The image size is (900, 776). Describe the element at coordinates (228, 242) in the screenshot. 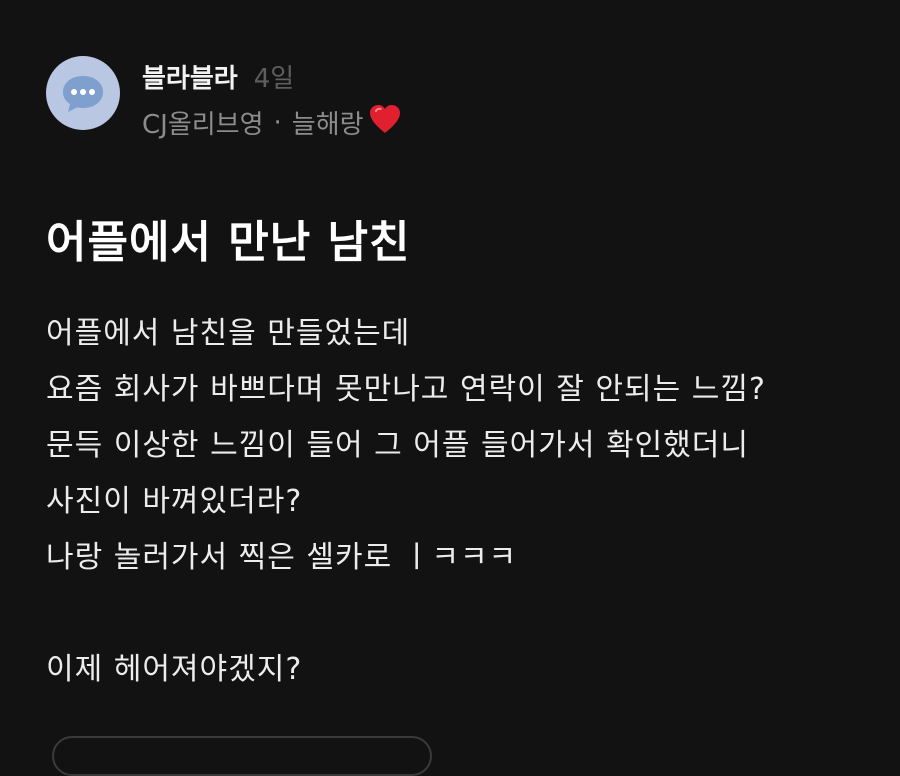

I see `post-title: 어플에서 만난 남친` at that location.